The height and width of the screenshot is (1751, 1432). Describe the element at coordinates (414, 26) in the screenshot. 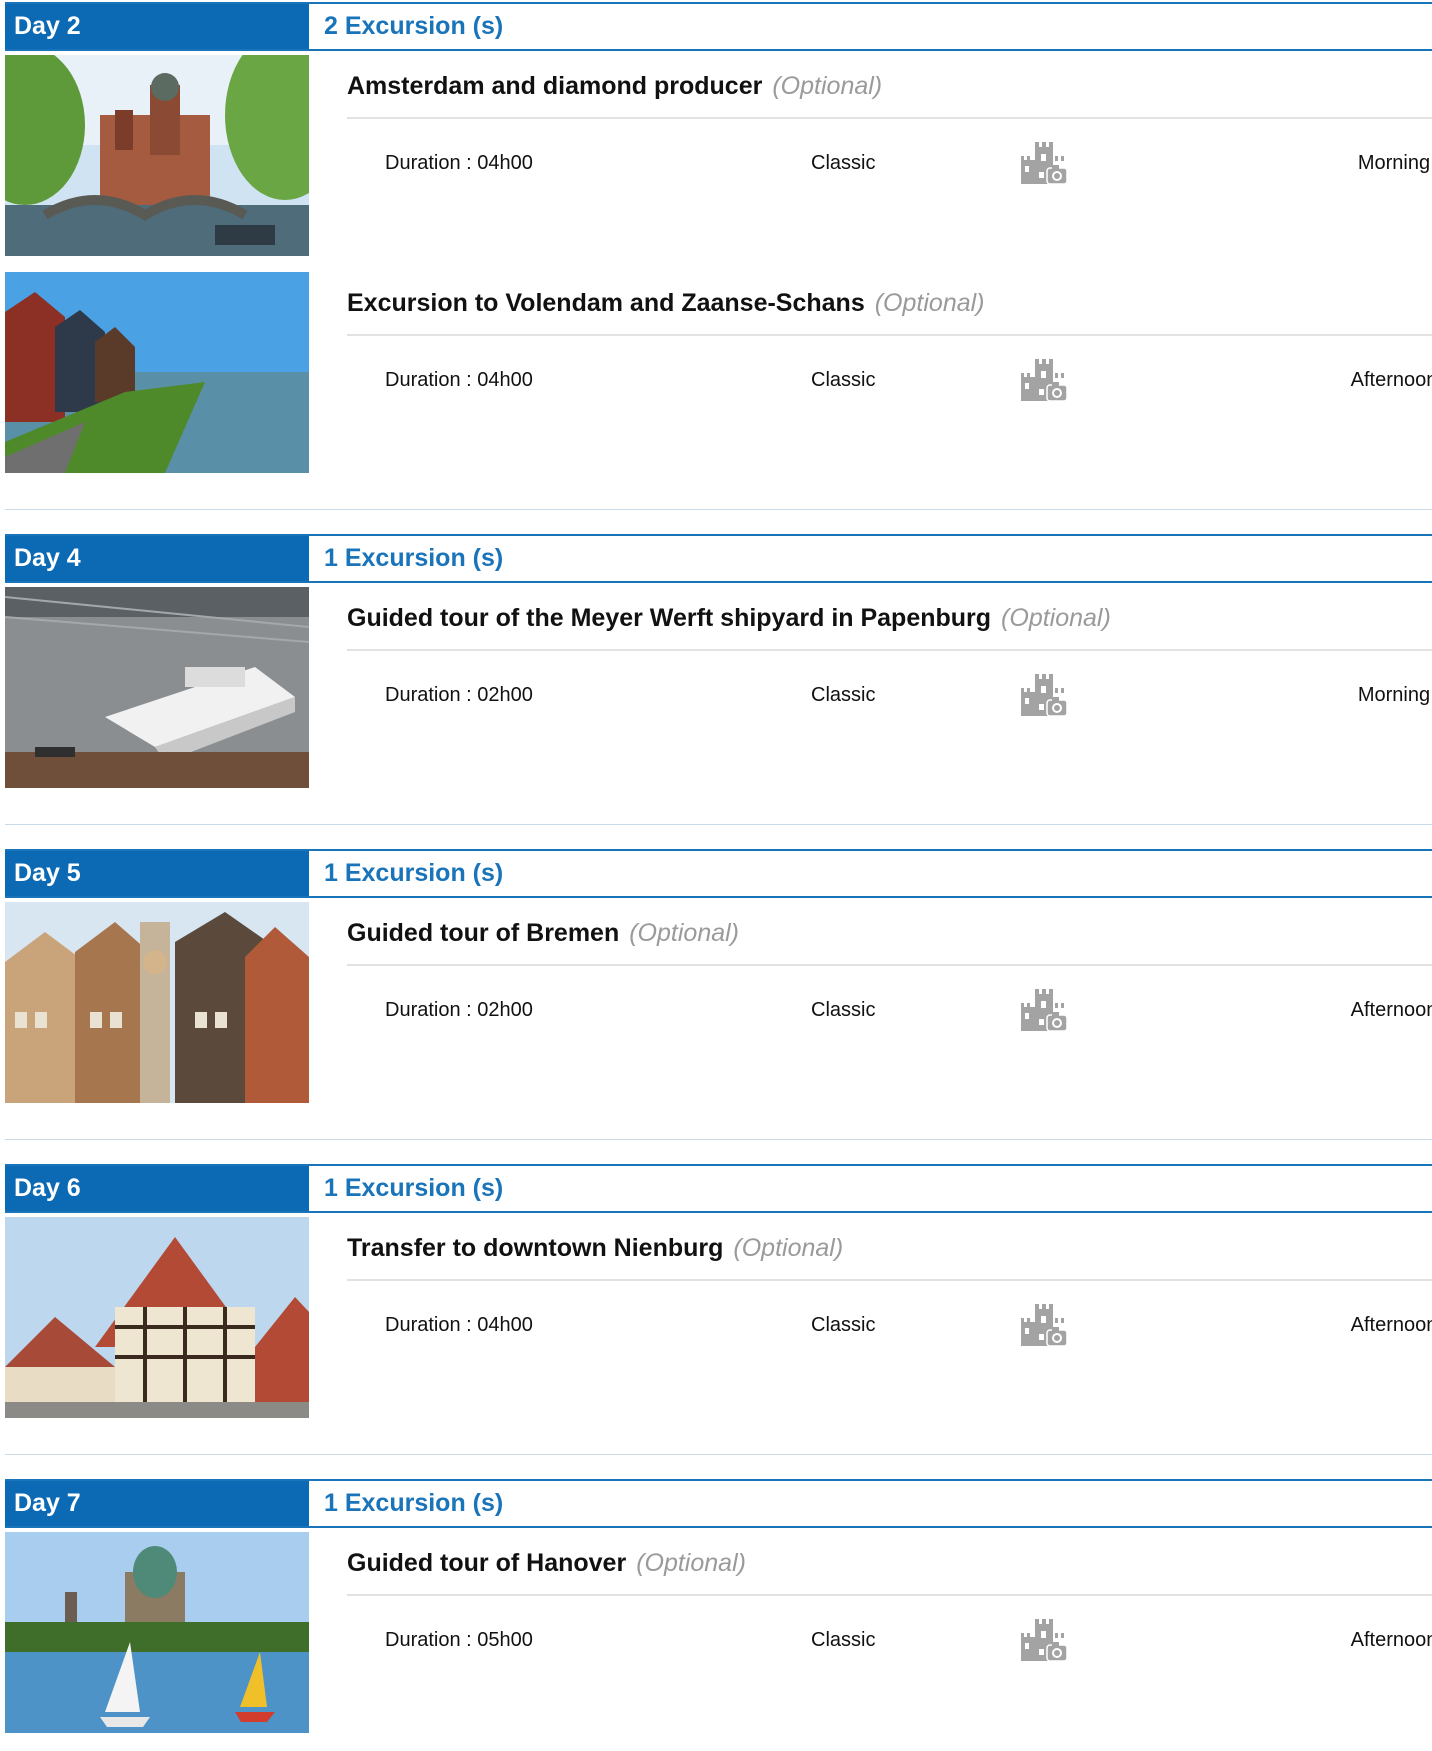

I see `excursion-count: 2 Excursion (s)` at that location.